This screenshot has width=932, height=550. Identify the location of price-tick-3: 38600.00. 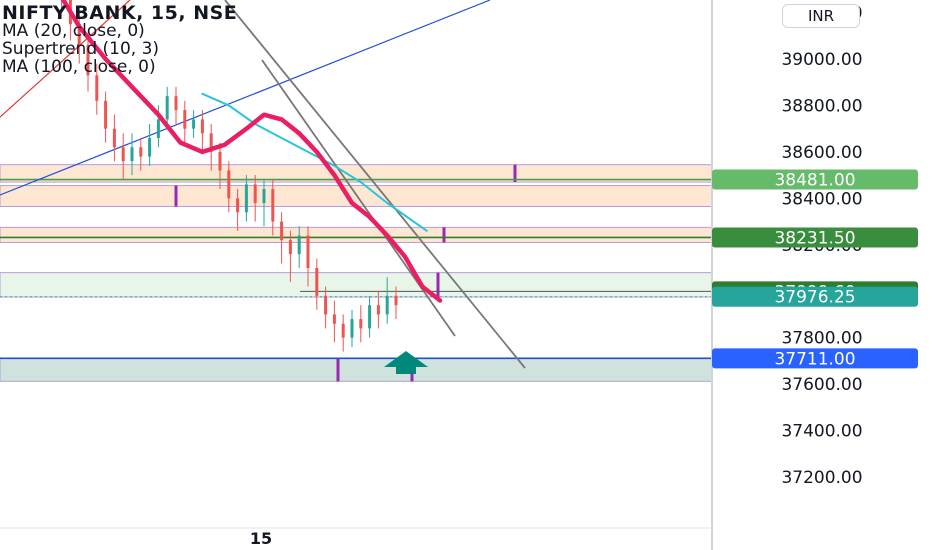
(821, 153).